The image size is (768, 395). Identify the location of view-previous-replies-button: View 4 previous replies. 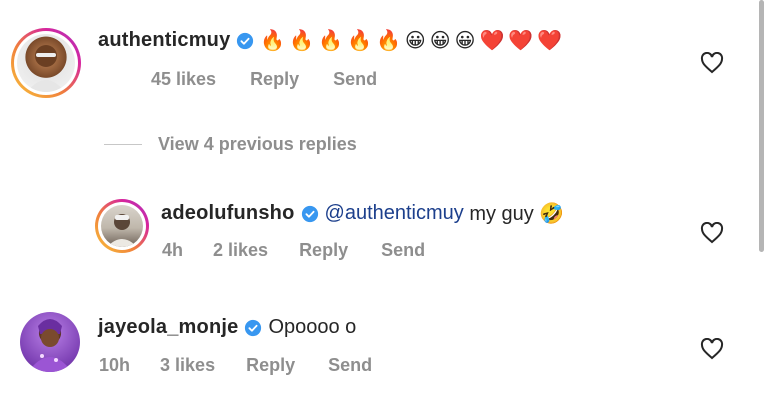
(230, 144).